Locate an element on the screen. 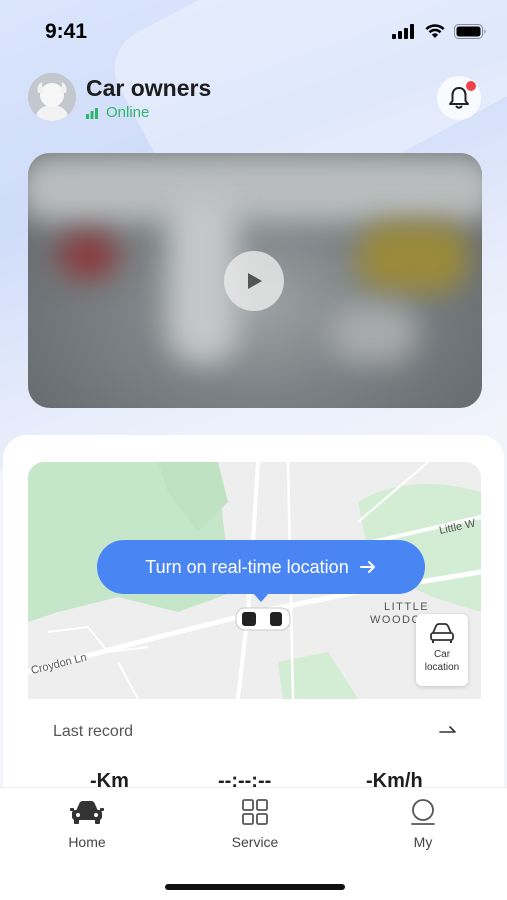  video-blur-red is located at coordinates (88, 255).